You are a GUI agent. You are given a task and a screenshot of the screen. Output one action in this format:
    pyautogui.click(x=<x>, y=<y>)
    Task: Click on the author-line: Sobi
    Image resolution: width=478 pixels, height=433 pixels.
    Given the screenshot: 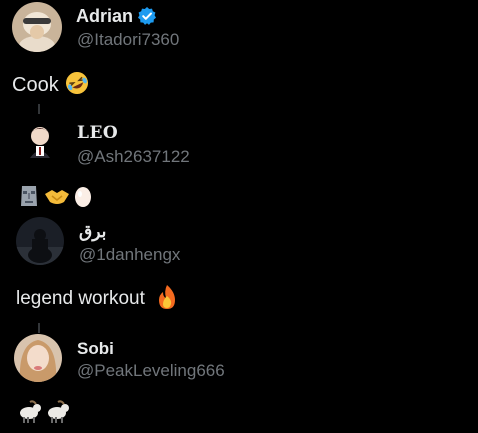 What is the action you would take?
    pyautogui.click(x=95, y=349)
    